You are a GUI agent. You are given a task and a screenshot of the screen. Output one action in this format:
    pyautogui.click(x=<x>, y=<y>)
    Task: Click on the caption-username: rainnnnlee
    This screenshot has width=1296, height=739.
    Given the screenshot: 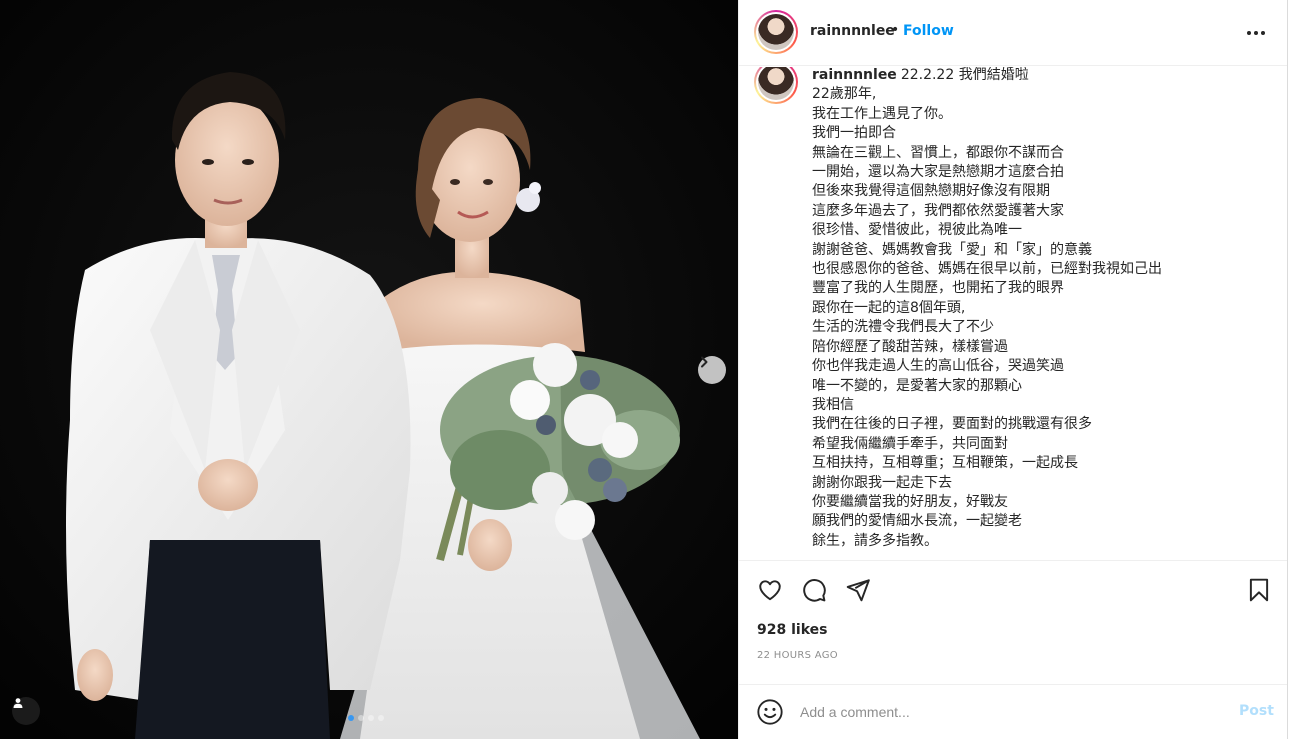 What is the action you would take?
    pyautogui.click(x=854, y=75)
    